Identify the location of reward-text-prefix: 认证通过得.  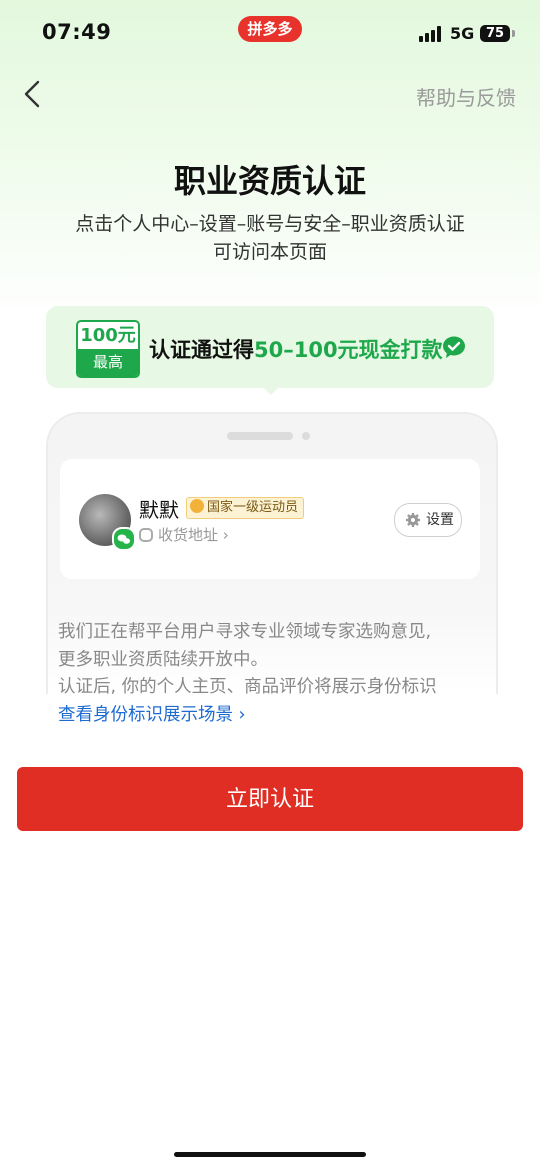
(201, 350).